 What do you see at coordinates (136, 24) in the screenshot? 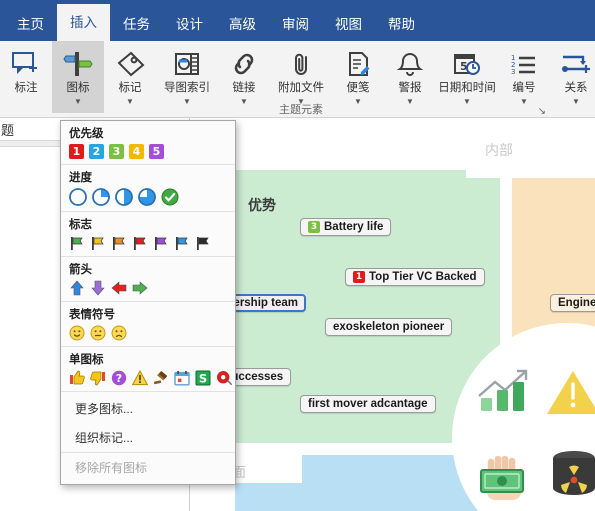
I see `ribbon-tab-2: 任务` at bounding box center [136, 24].